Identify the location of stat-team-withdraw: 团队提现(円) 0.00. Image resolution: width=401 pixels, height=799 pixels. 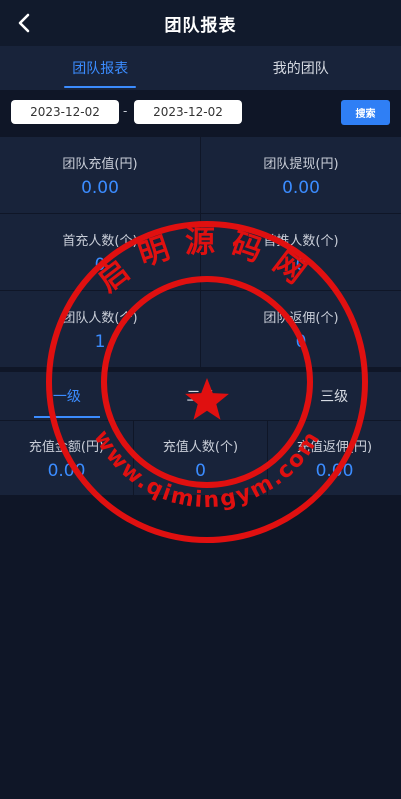
(301, 175).